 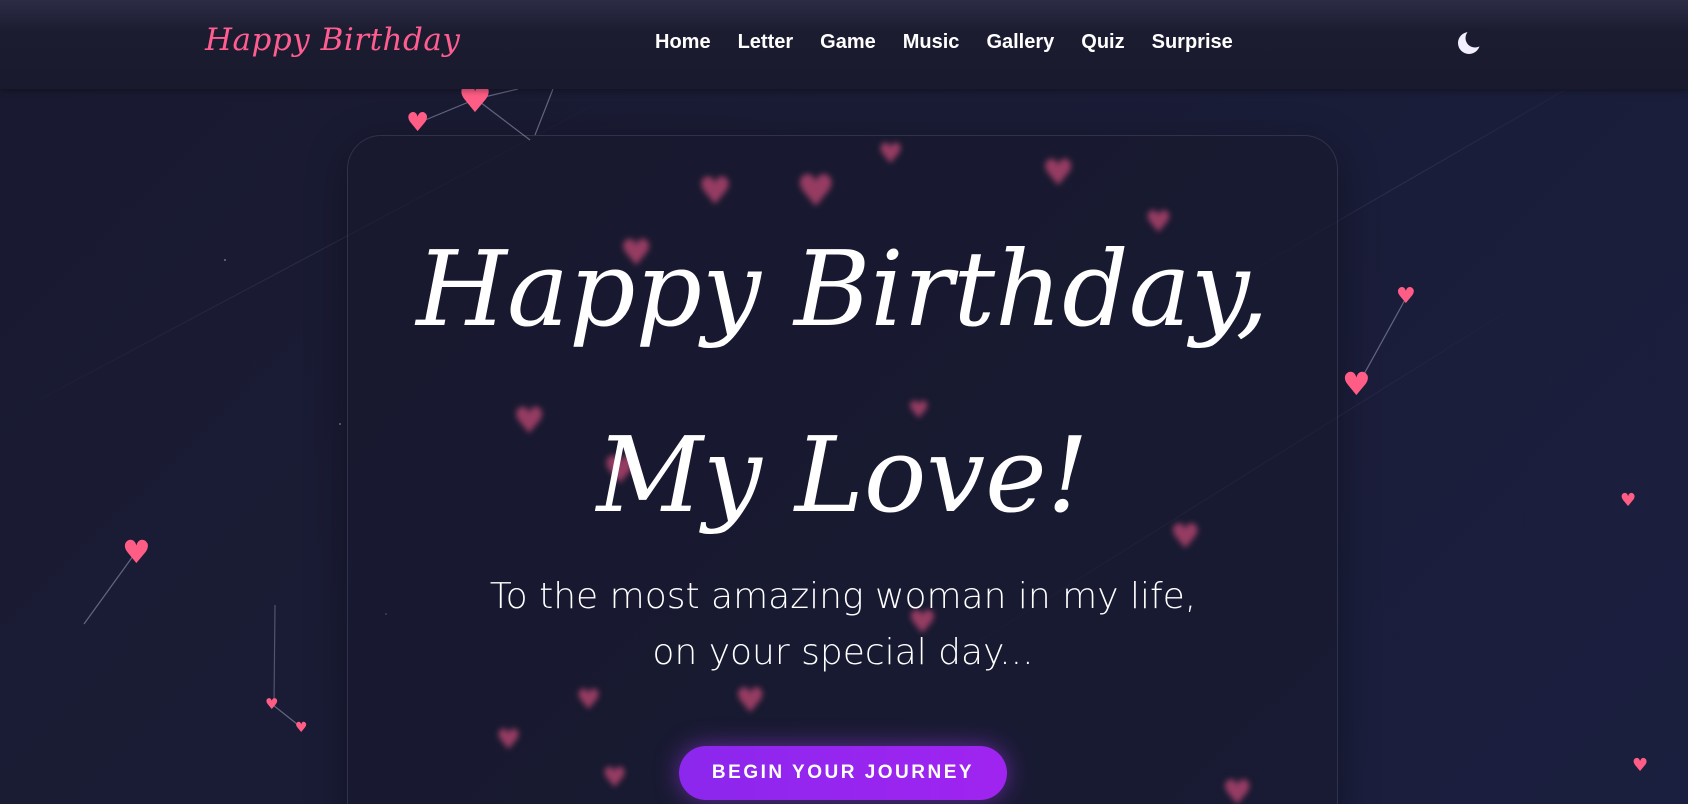 What do you see at coordinates (1020, 42) in the screenshot?
I see `nav-item-gallery: Gallery` at bounding box center [1020, 42].